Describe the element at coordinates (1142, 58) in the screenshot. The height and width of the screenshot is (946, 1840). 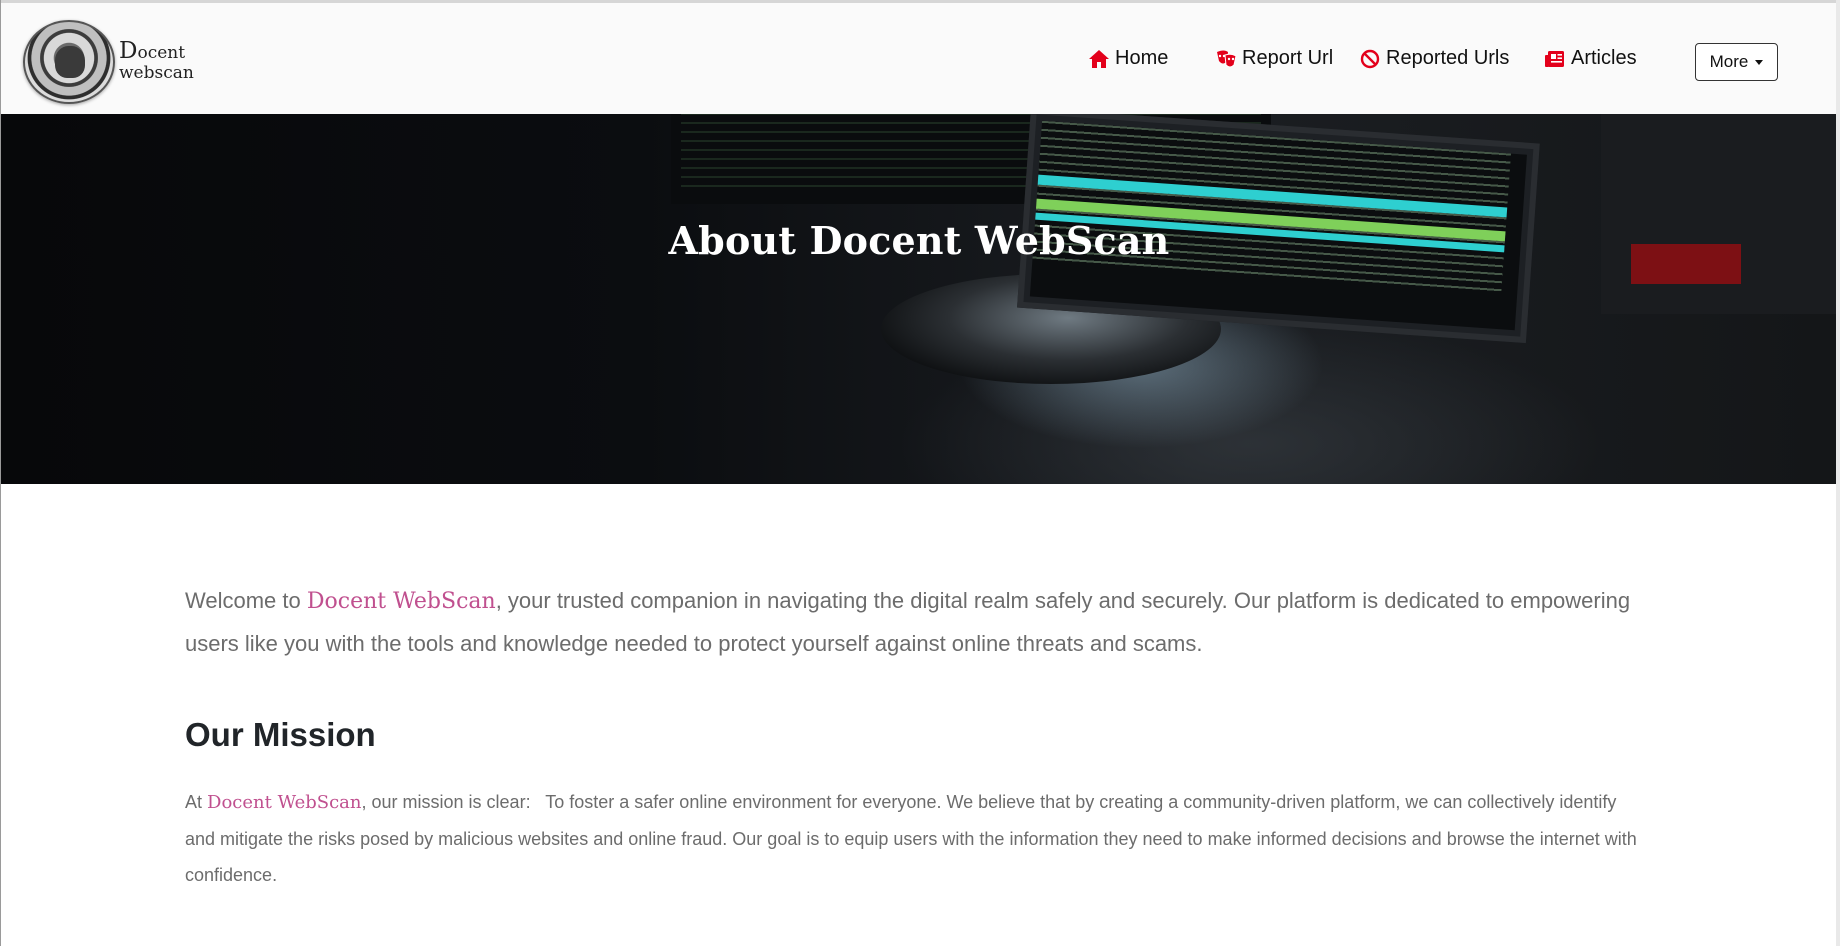
I see `nav-item-home-label: Home` at that location.